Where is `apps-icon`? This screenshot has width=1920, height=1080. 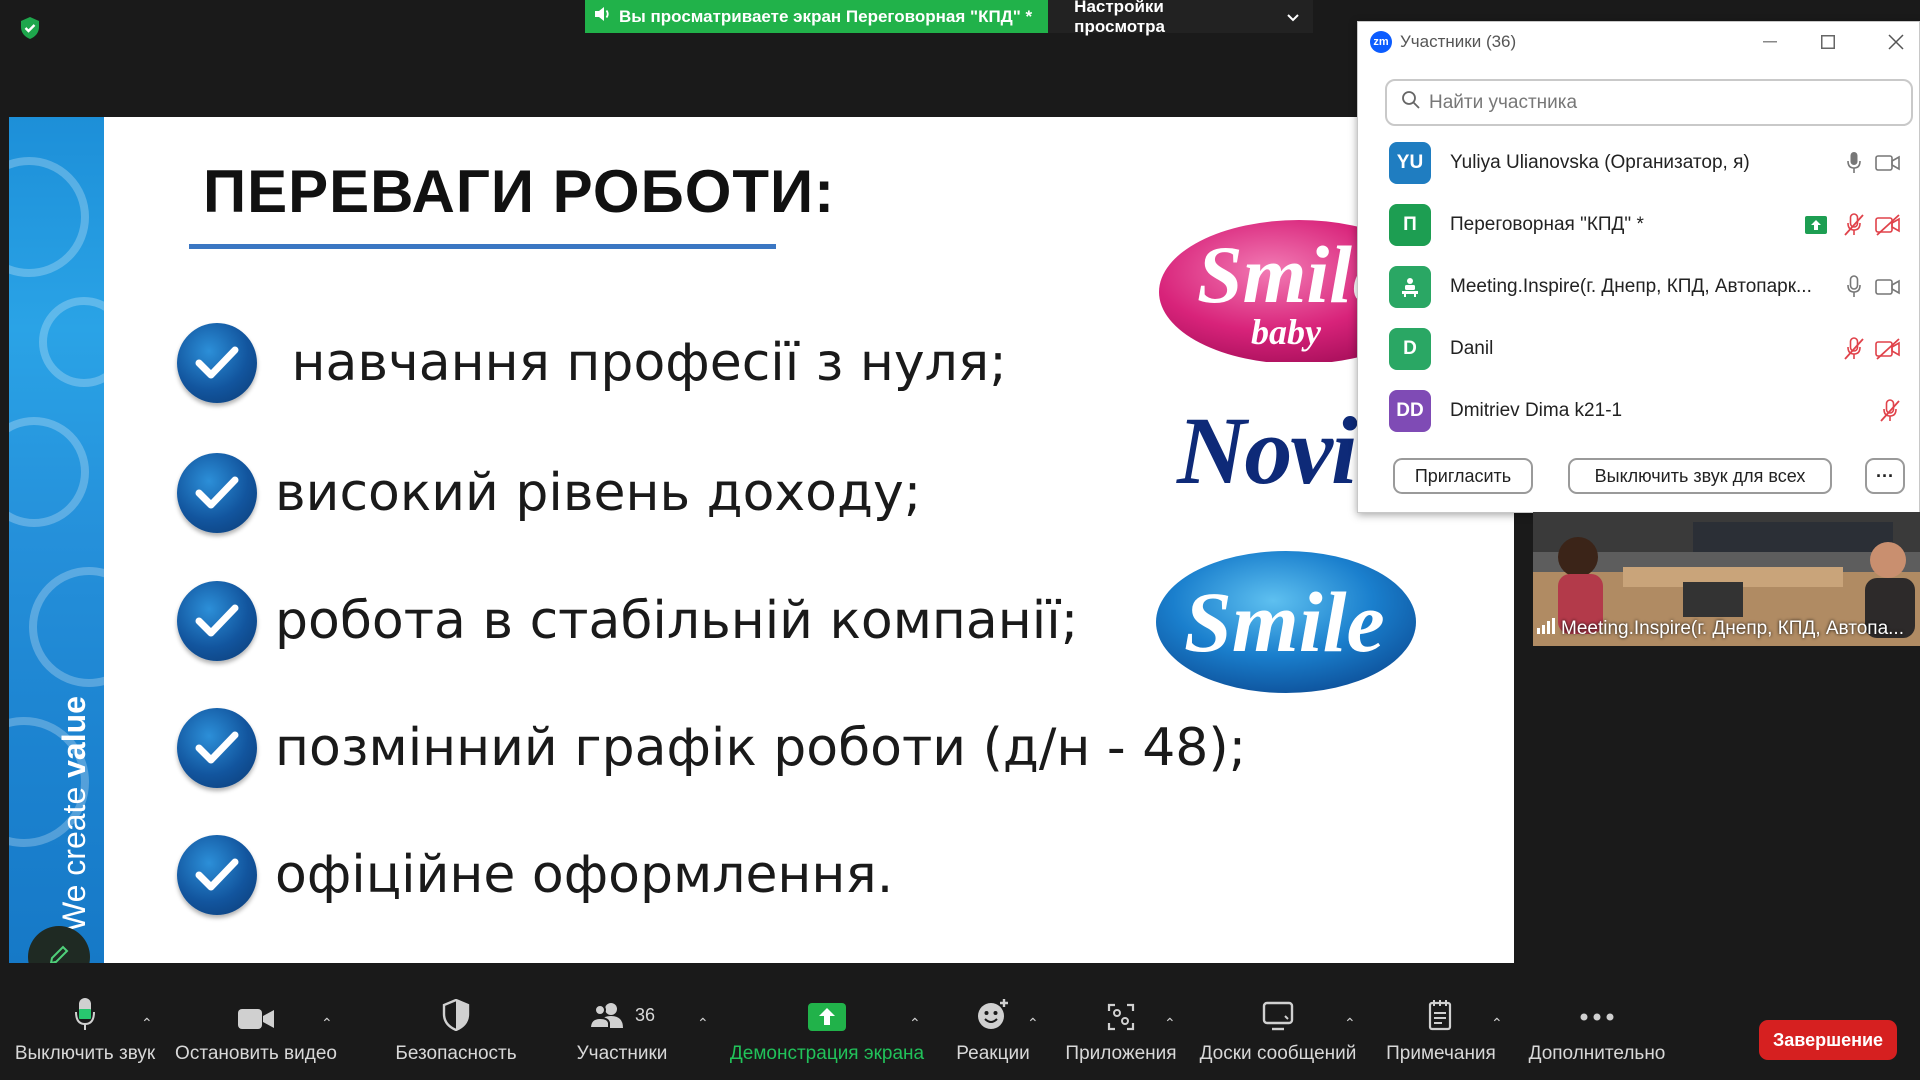 apps-icon is located at coordinates (1121, 1017).